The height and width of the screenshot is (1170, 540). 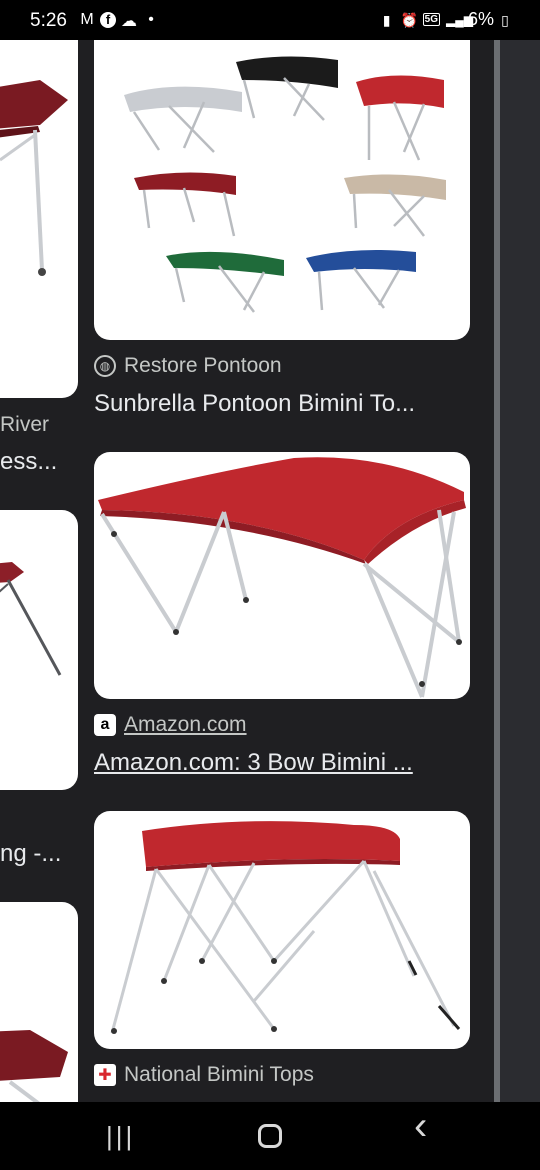 What do you see at coordinates (459, 19) in the screenshot?
I see `signal-icon: ▂▄▆` at bounding box center [459, 19].